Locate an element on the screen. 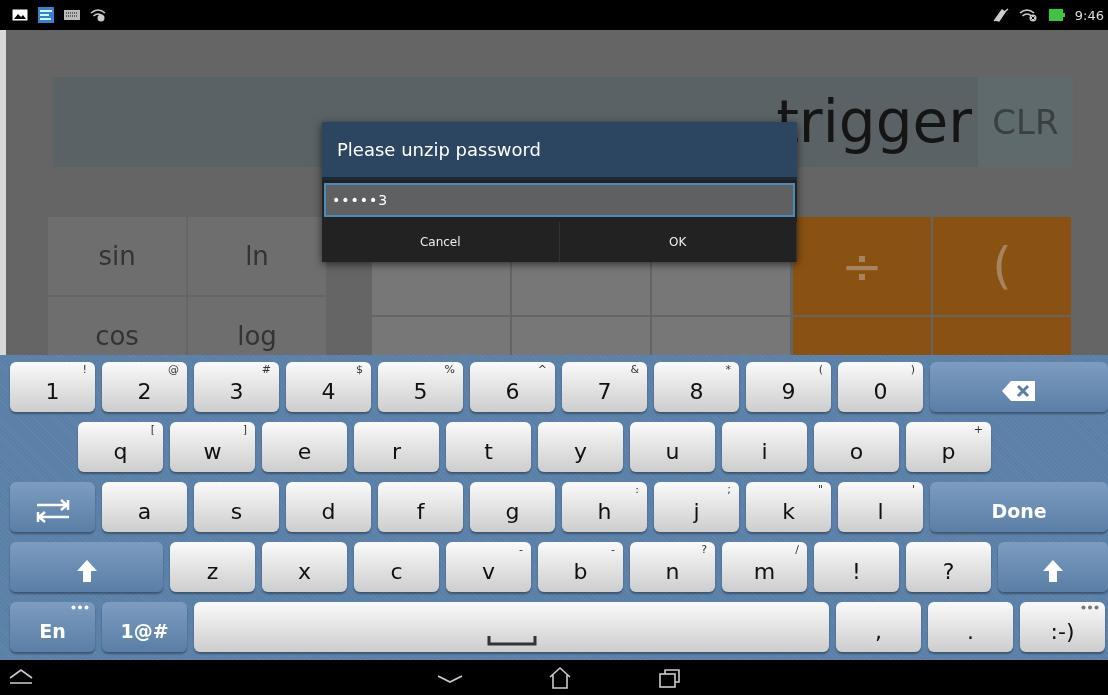 The image size is (1108, 695). tab-key is located at coordinates (52, 507).